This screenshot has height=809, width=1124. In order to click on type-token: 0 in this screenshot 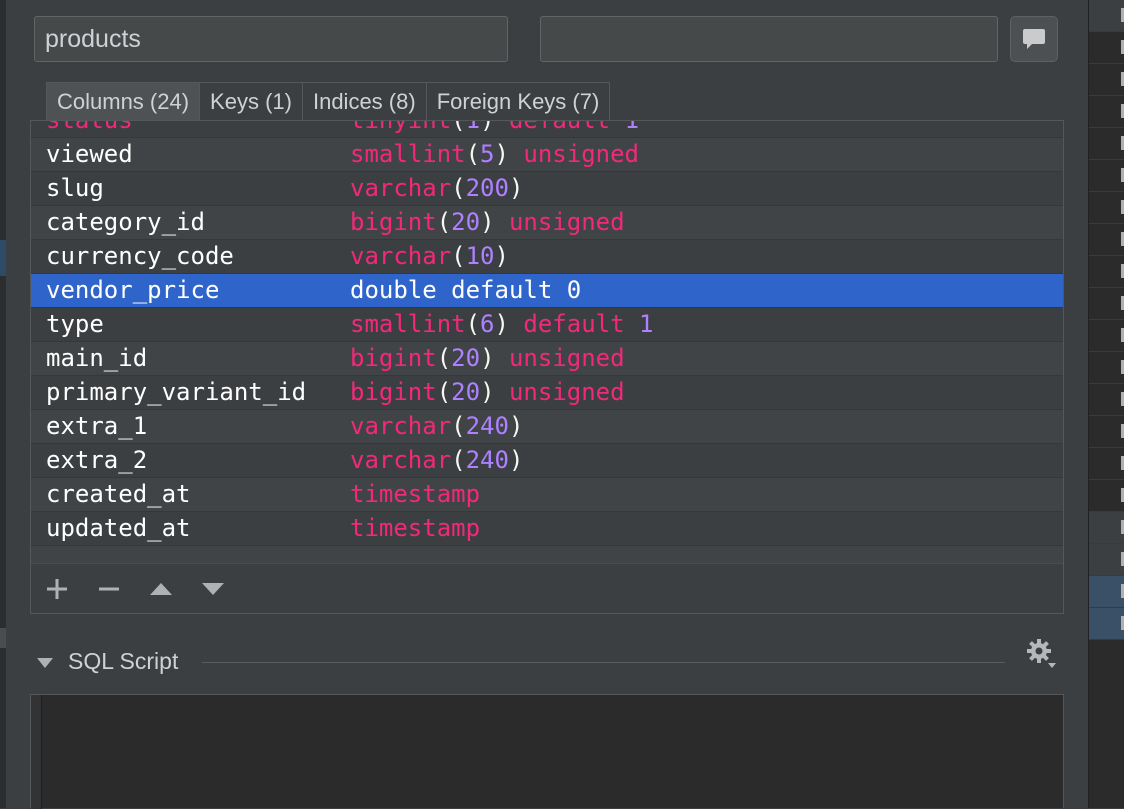, I will do `click(574, 290)`.